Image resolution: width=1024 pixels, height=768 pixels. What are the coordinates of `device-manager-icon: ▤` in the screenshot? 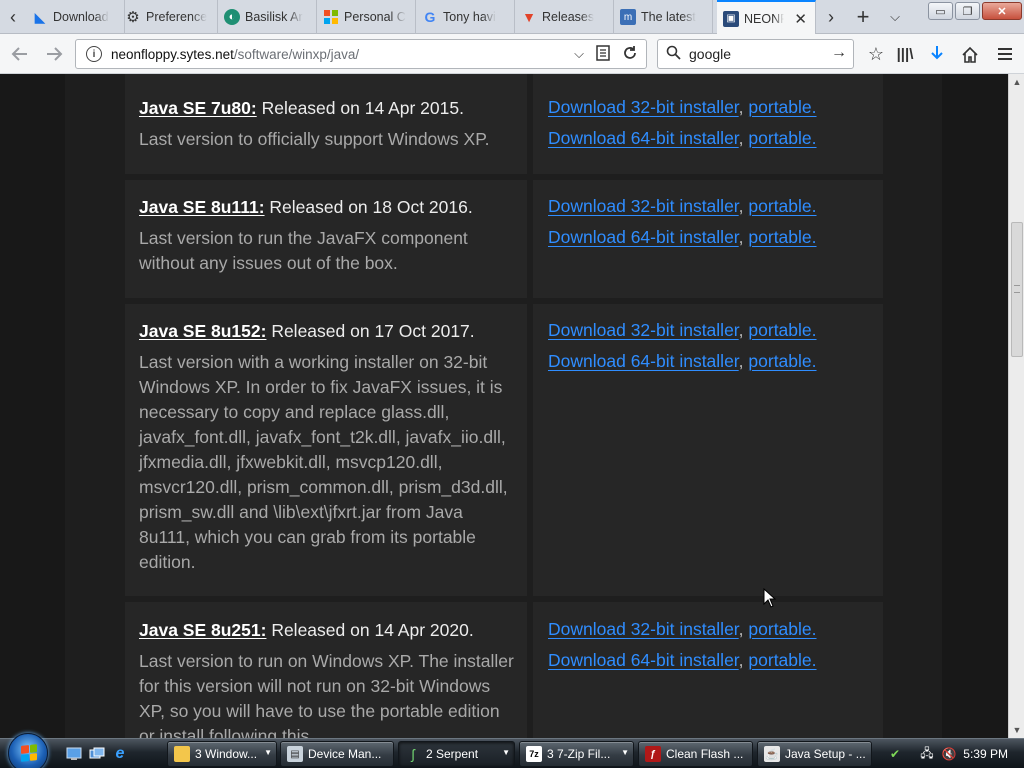 It's located at (295, 754).